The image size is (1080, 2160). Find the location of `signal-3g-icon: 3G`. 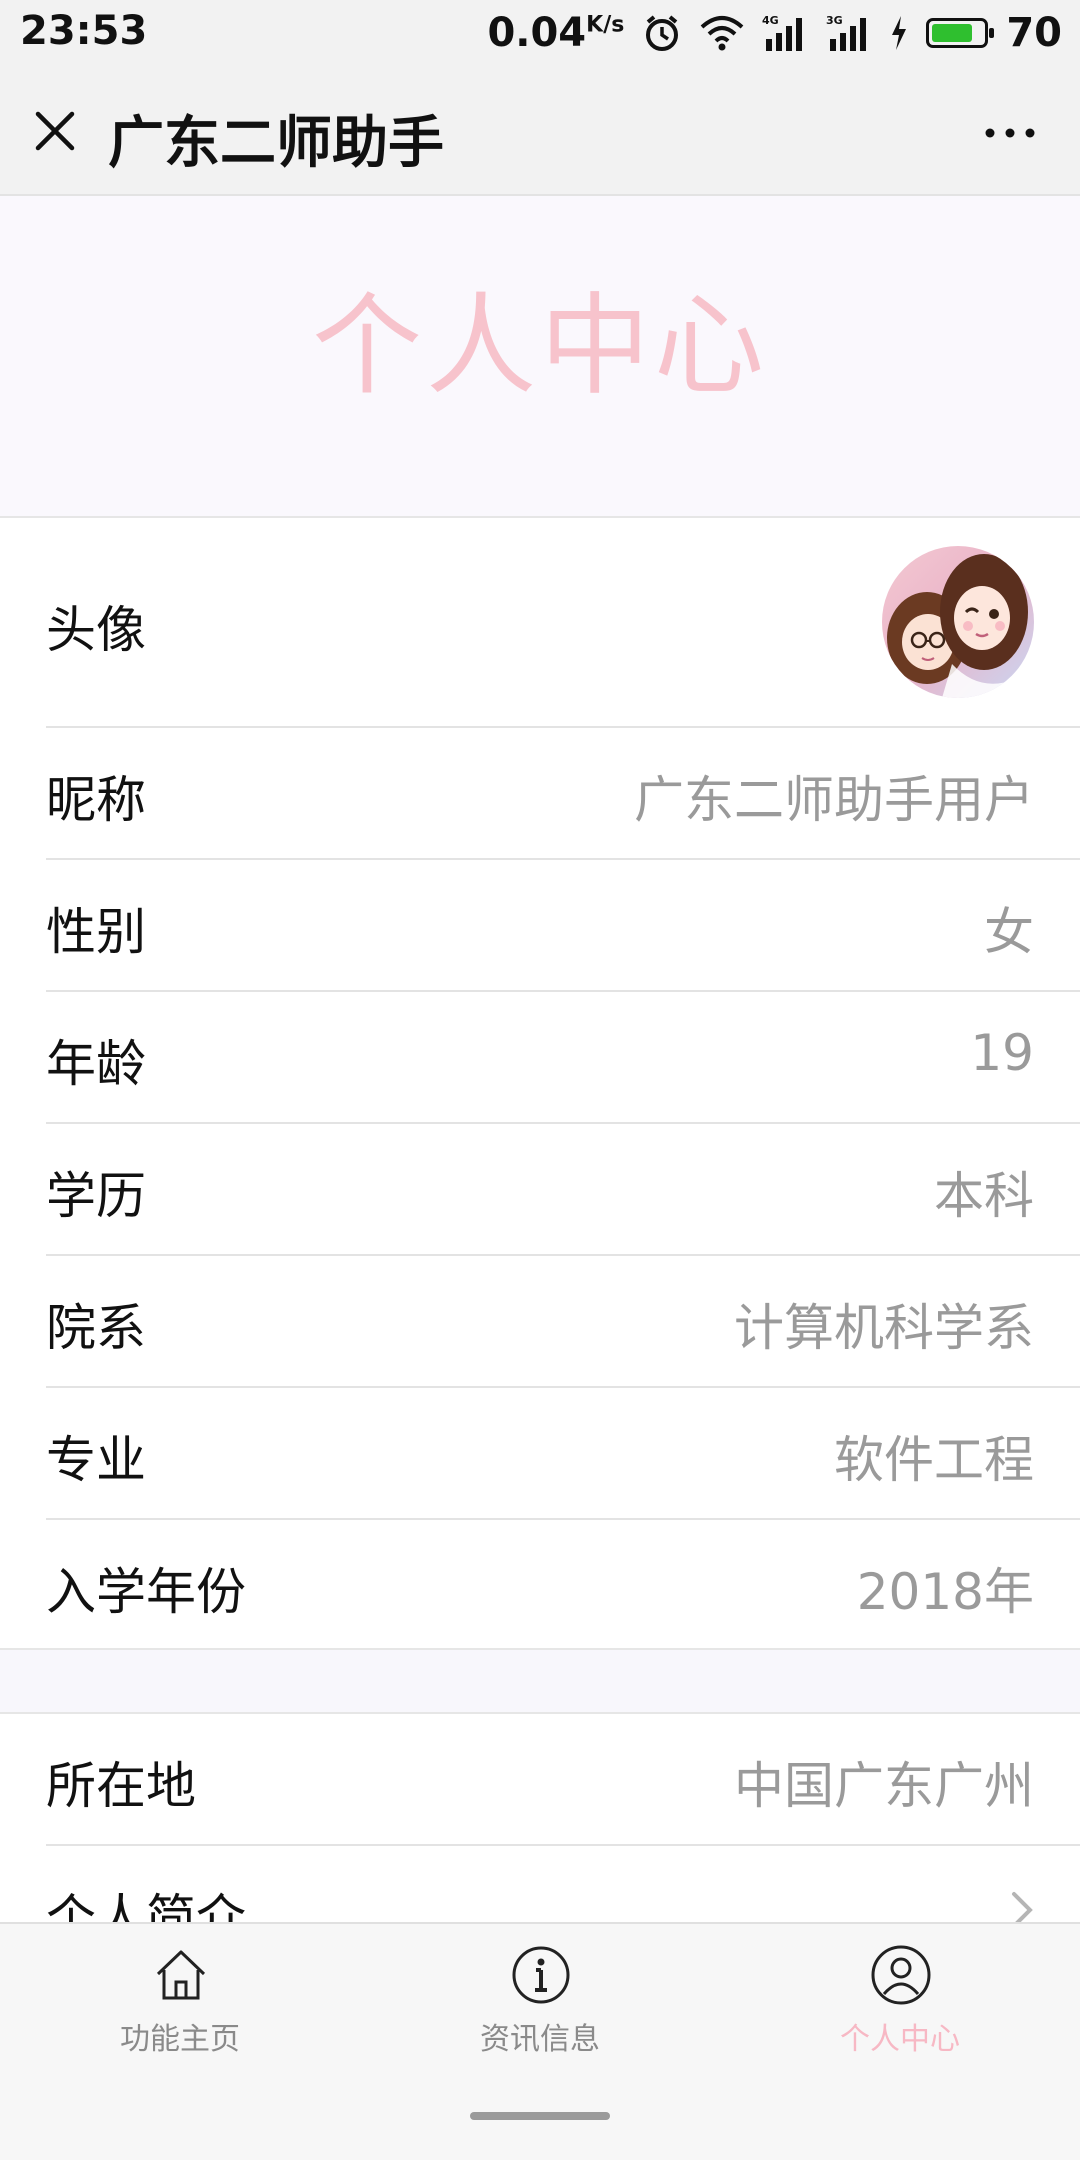

signal-3g-icon: 3G is located at coordinates (846, 32).